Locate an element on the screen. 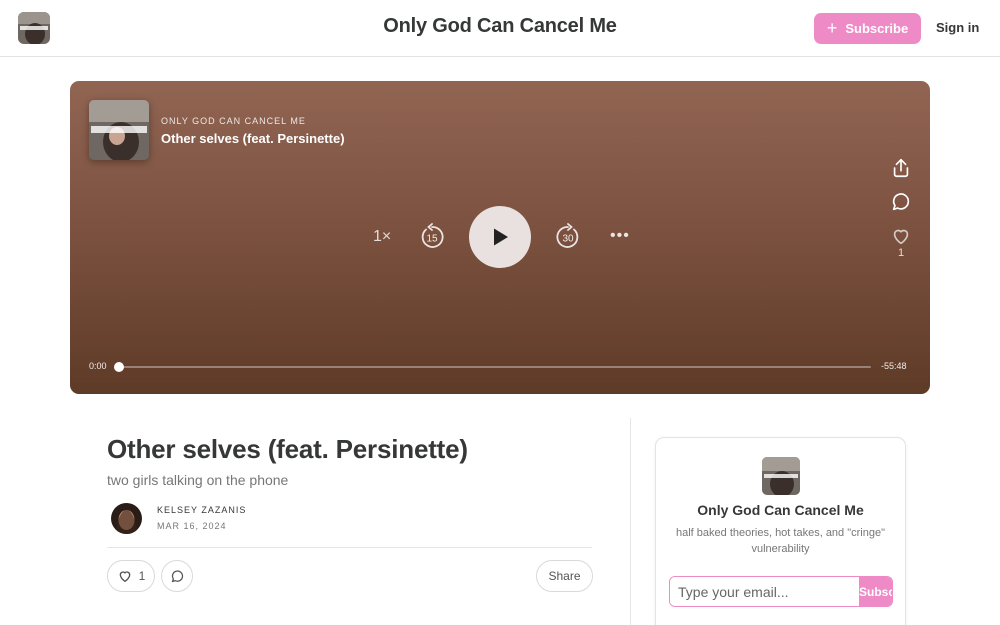 The width and height of the screenshot is (1000, 625). email-input is located at coordinates (764, 591).